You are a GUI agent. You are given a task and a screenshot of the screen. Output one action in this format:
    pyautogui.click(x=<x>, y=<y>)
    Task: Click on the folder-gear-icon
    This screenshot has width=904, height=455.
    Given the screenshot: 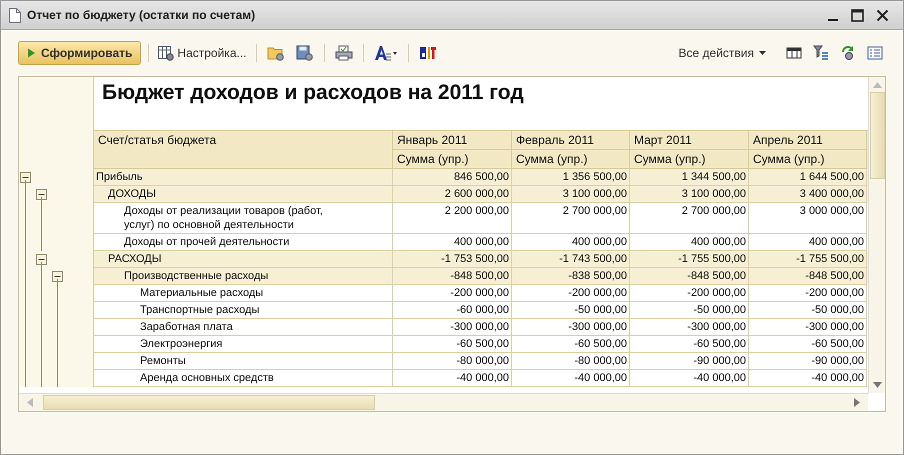 What is the action you would take?
    pyautogui.click(x=275, y=53)
    